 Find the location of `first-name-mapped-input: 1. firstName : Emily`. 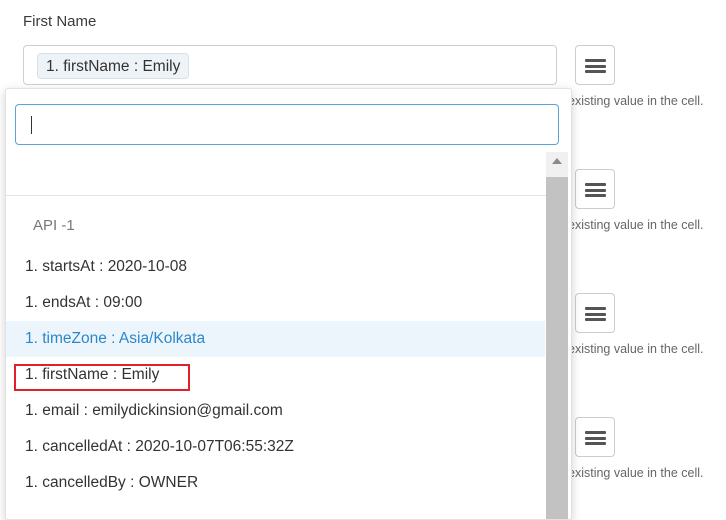

first-name-mapped-input: 1. firstName : Emily is located at coordinates (290, 65).